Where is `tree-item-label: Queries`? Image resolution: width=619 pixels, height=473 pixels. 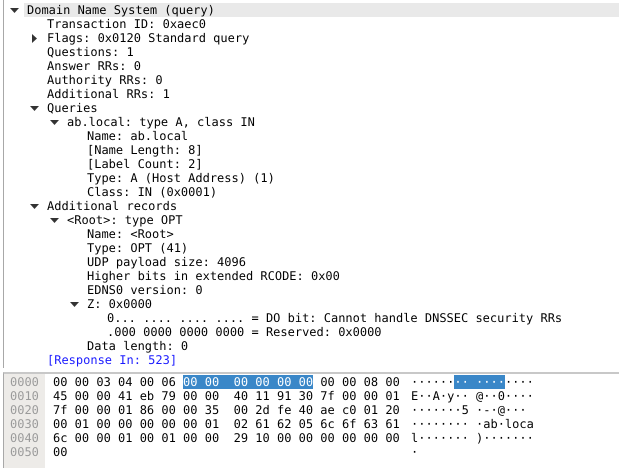 tree-item-label: Queries is located at coordinates (331, 108).